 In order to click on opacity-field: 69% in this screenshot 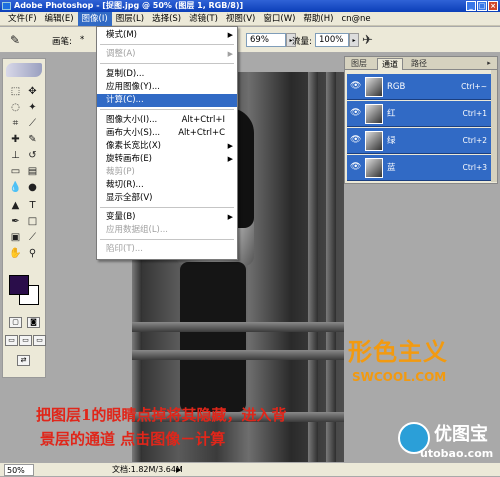, I will do `click(266, 40)`.